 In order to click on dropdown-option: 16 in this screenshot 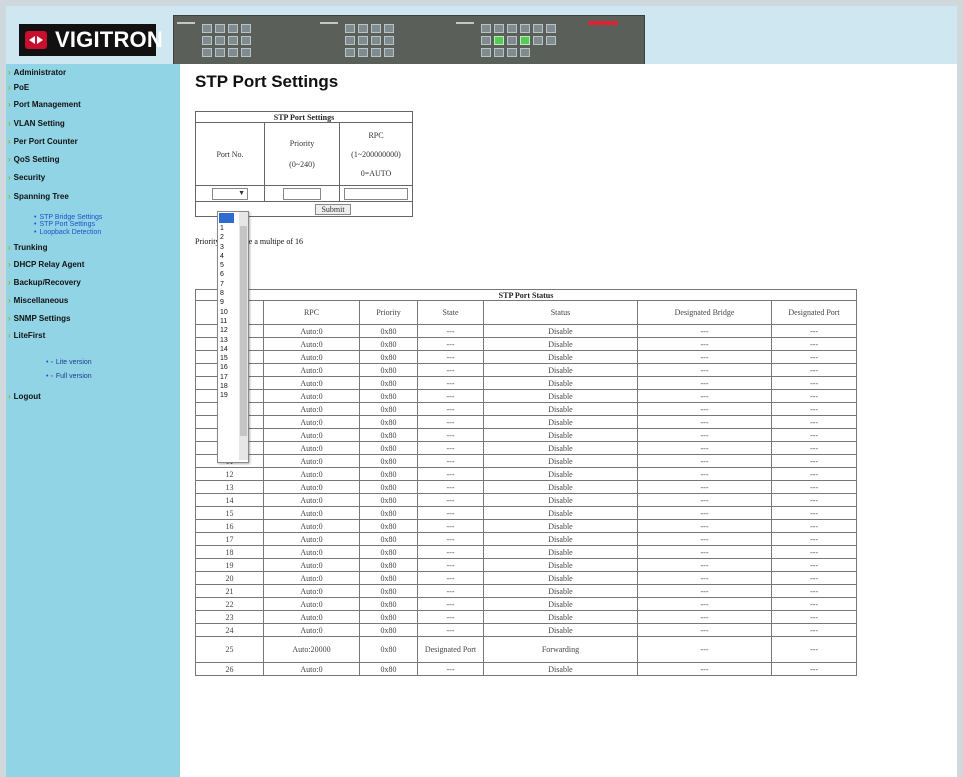, I will do `click(228, 367)`.